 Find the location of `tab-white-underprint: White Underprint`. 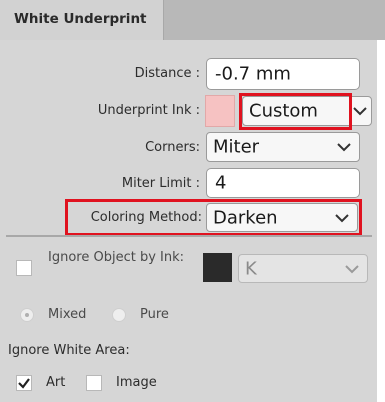

tab-white-underprint: White Underprint is located at coordinates (82, 20).